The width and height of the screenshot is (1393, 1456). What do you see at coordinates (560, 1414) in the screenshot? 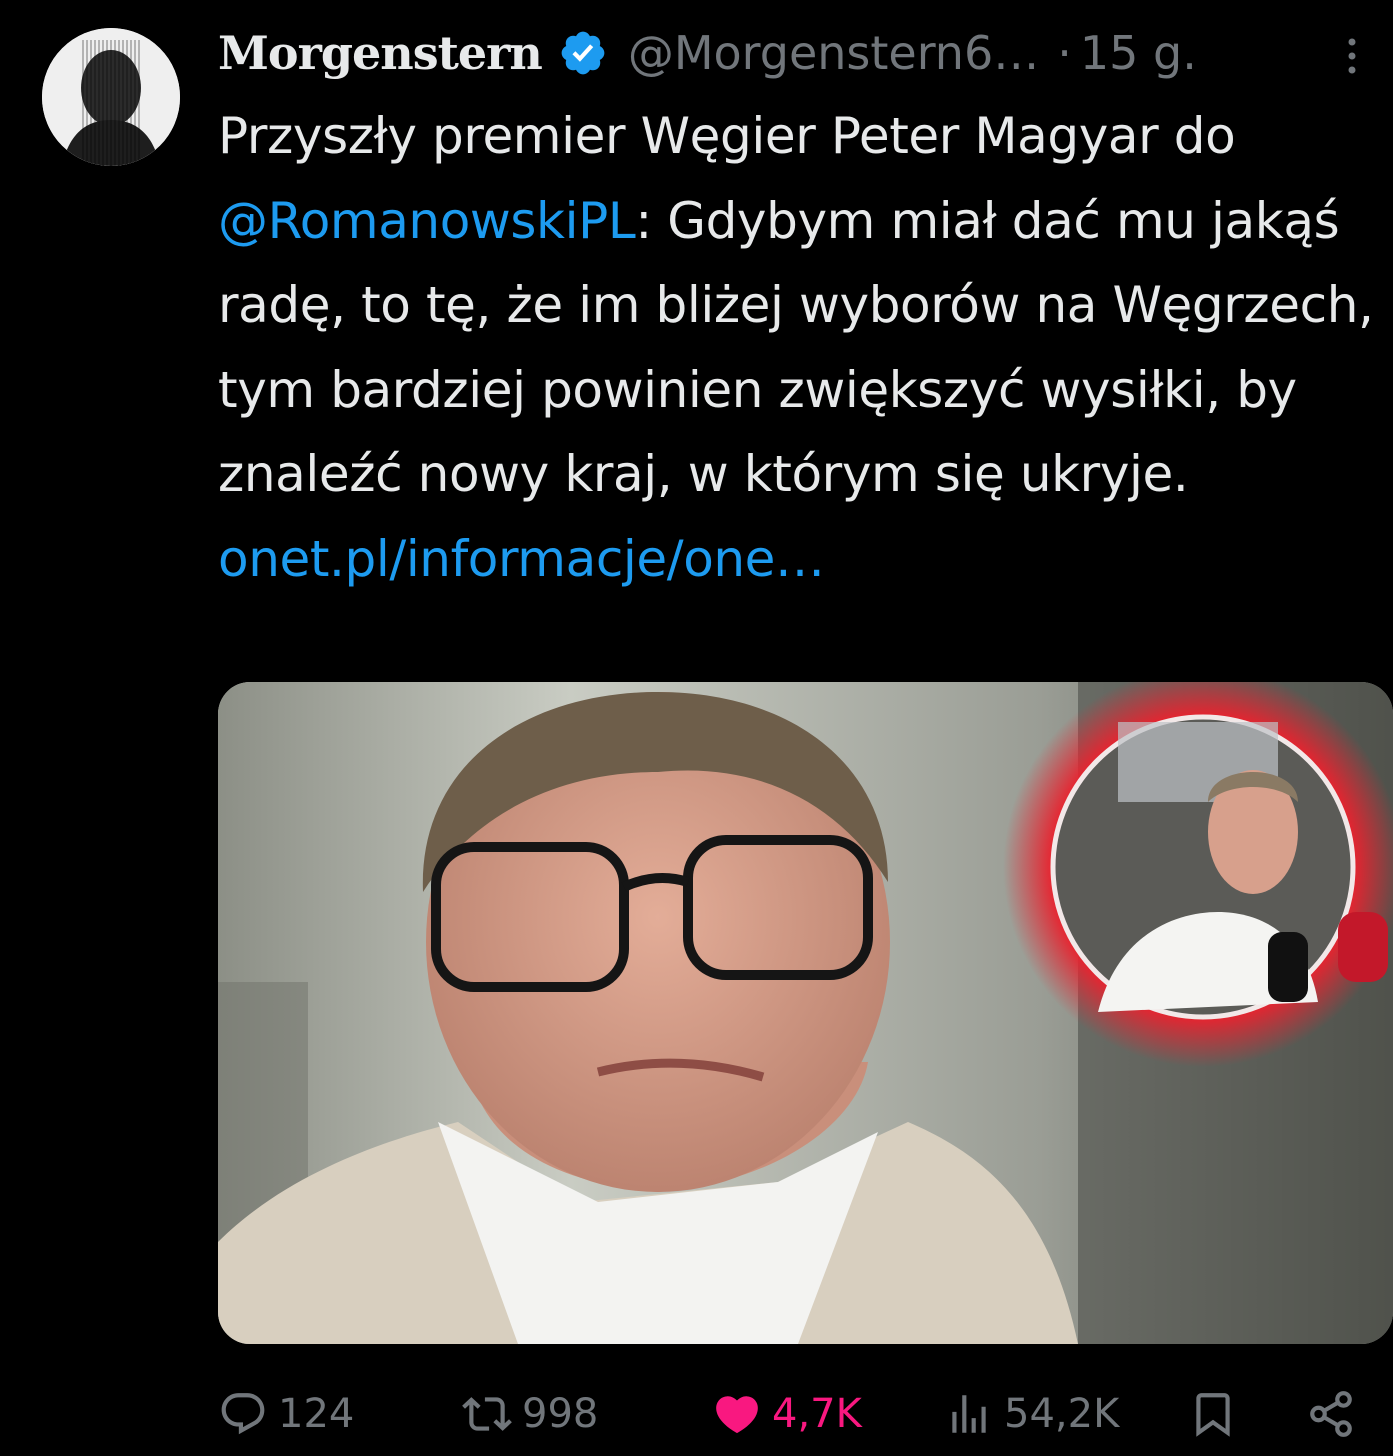
I see `retweet-count: 998` at bounding box center [560, 1414].